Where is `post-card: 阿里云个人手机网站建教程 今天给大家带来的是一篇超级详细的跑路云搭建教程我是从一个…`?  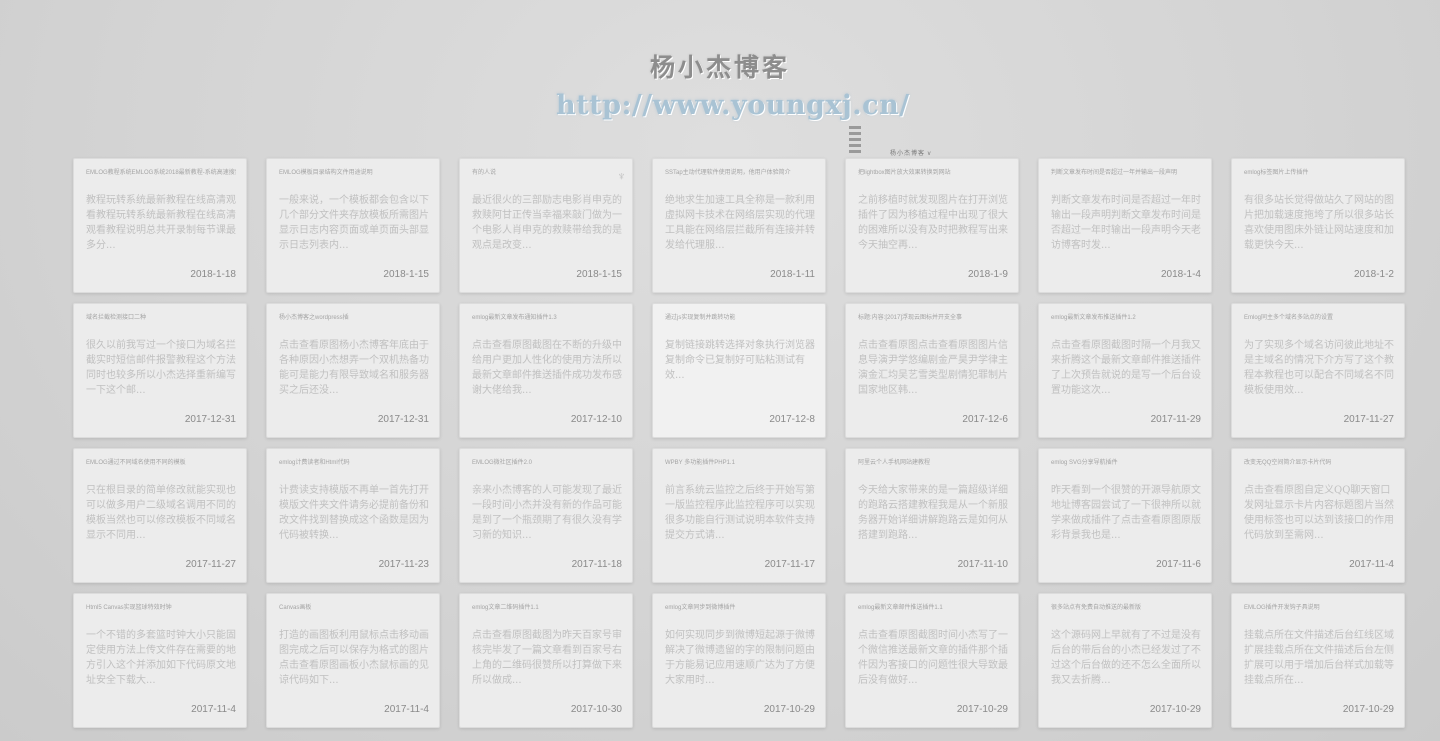 post-card: 阿里云个人手机网站建教程 今天给大家带来的是一篇超级详细的跑路云搭建教程我是从一个… is located at coordinates (932, 515).